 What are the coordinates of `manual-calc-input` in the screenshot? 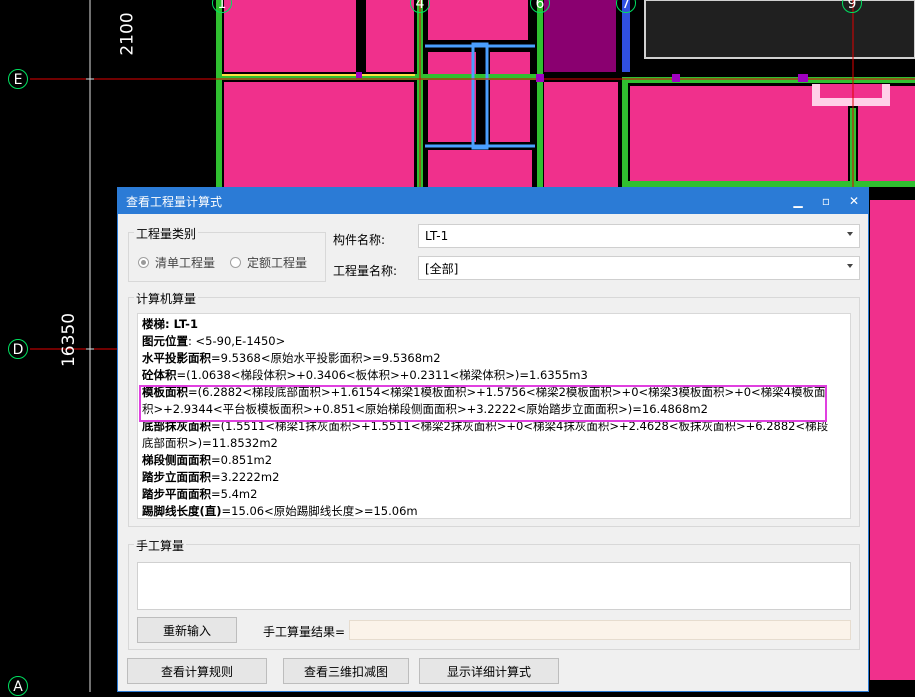 It's located at (494, 586).